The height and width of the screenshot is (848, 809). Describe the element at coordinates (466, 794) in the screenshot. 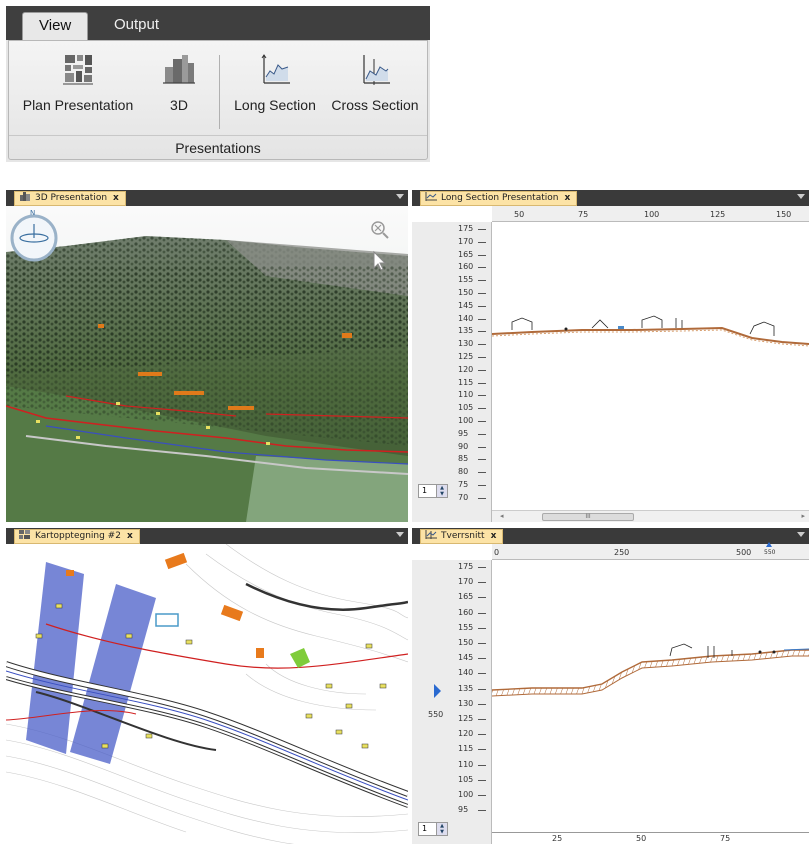

I see `y-tick: 100` at that location.